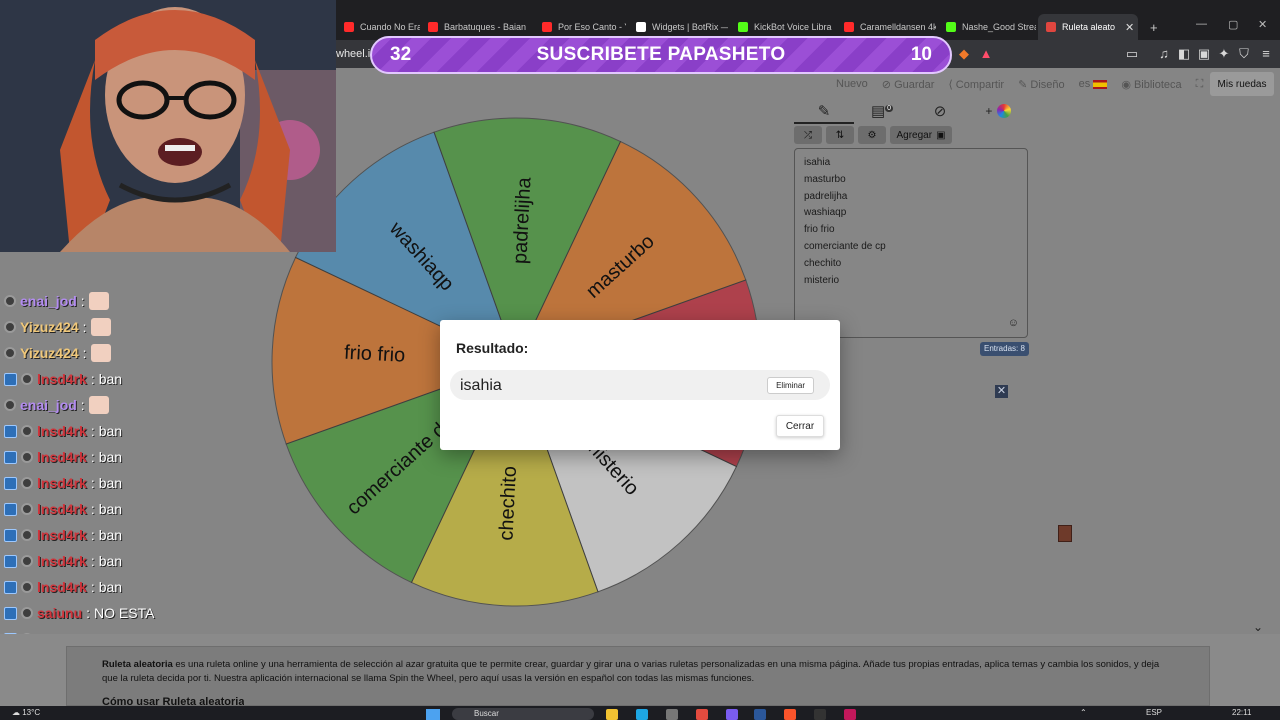 Image resolution: width=1280 pixels, height=720 pixels. I want to click on tab-results: ▤ 0, so click(882, 113).